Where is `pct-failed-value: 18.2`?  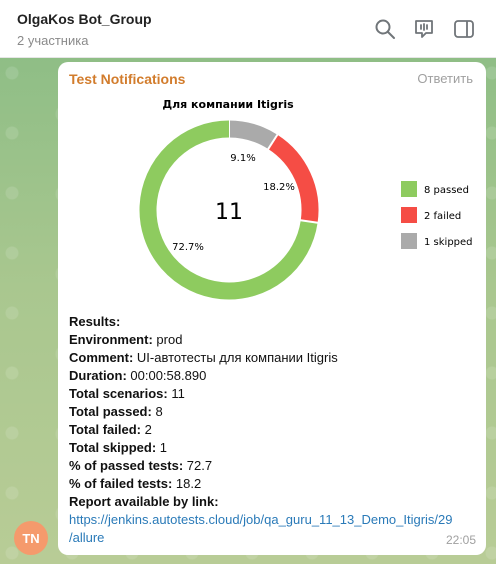
pct-failed-value: 18.2 is located at coordinates (187, 483).